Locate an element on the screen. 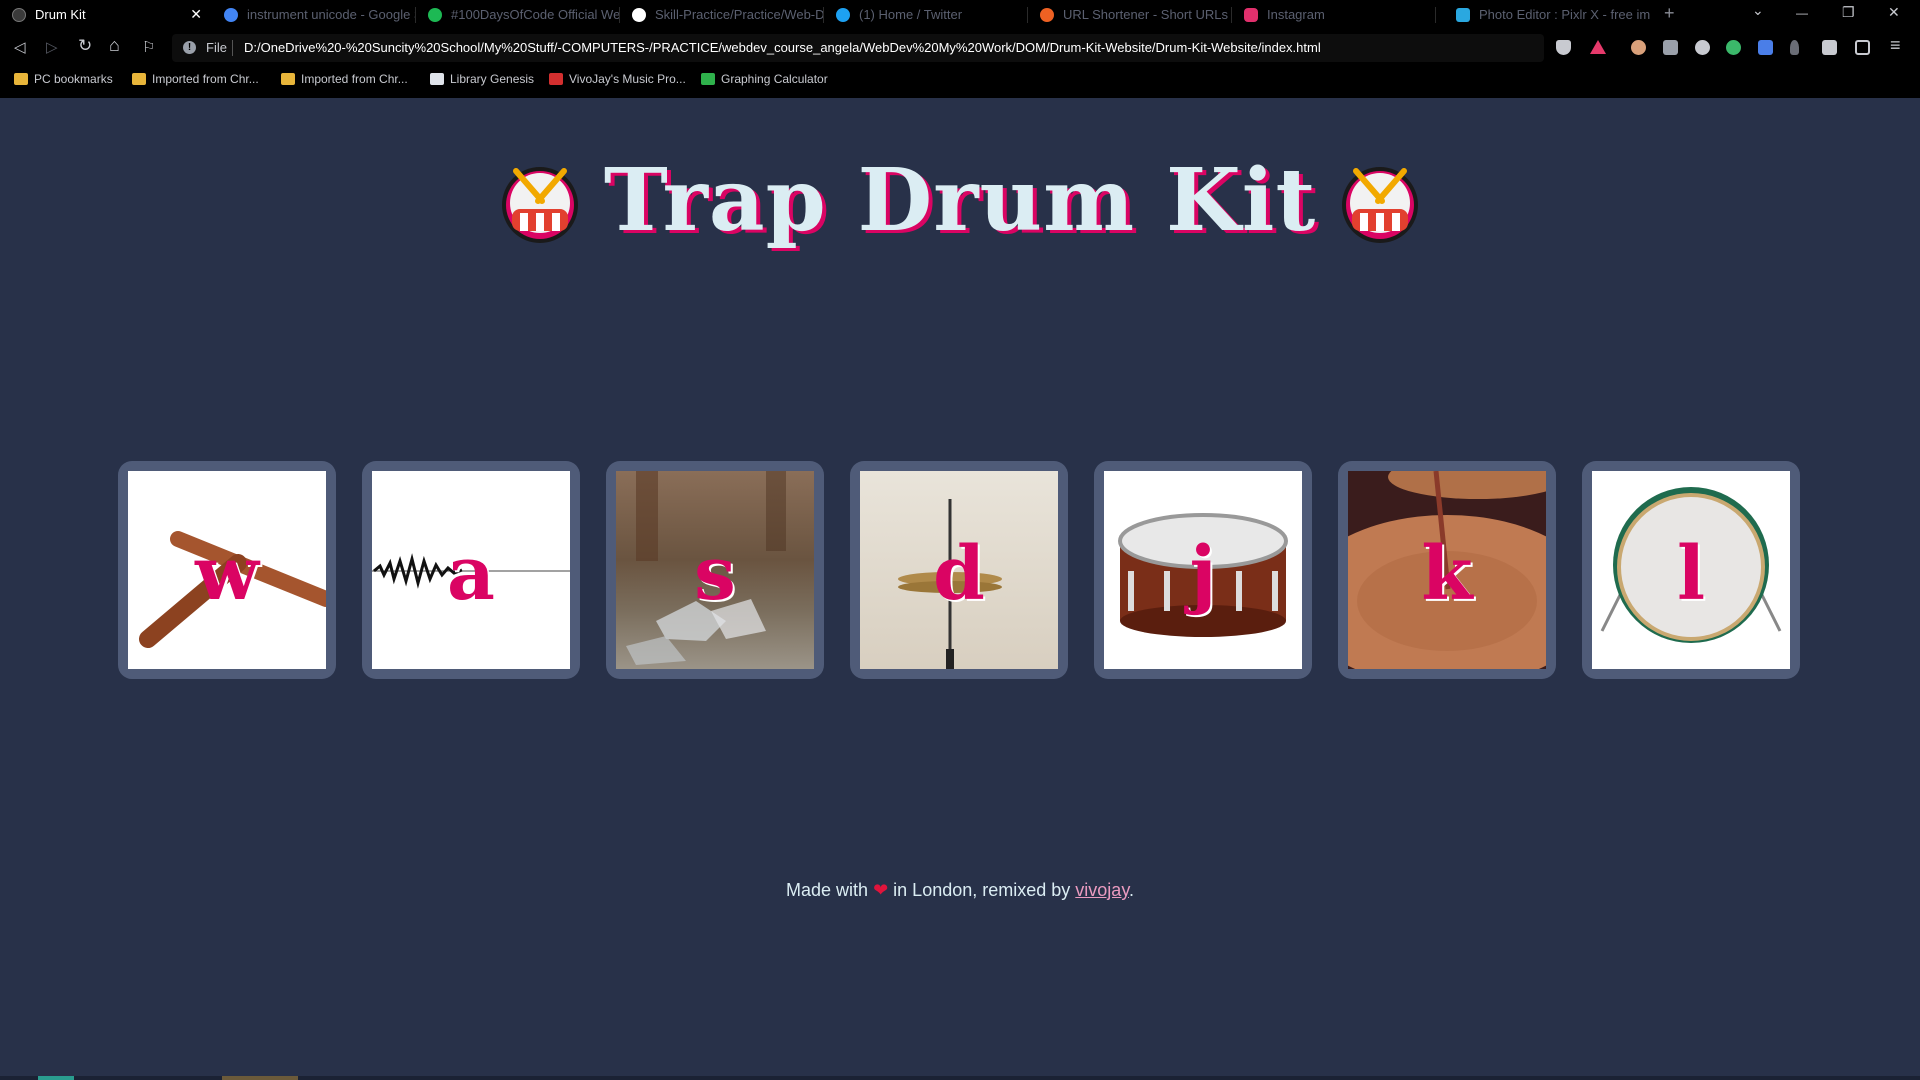  extension-4-icon is located at coordinates (1733, 47).